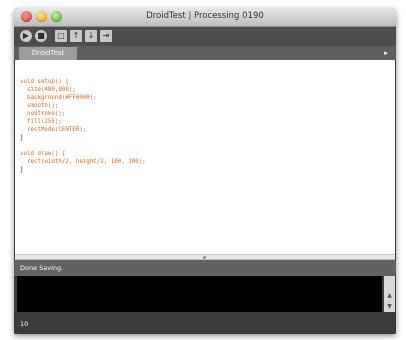 Image resolution: width=406 pixels, height=340 pixels. I want to click on code-line: void setup() {, so click(44, 82).